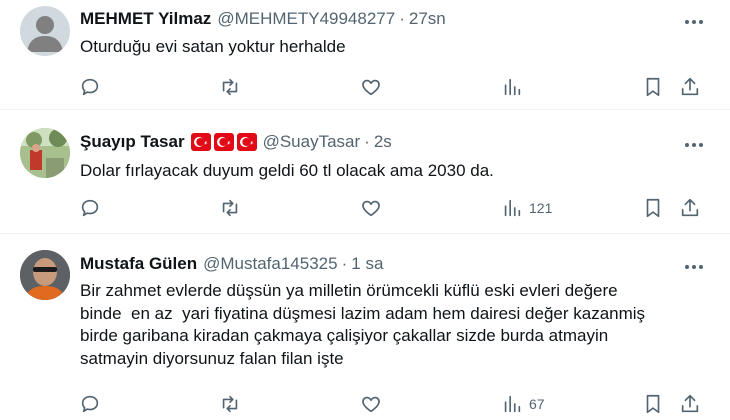 The image size is (730, 420). I want to click on author-name: Şuayıp Tasar, so click(132, 142).